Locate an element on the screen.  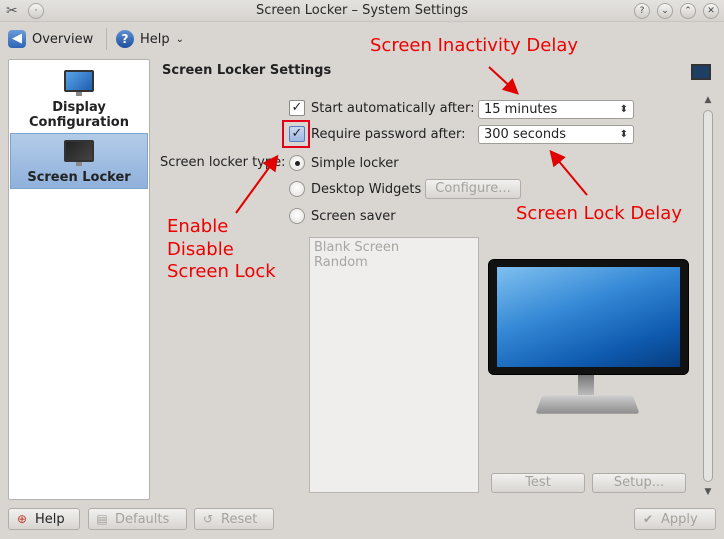
screen-locker-module-icon is located at coordinates (701, 72).